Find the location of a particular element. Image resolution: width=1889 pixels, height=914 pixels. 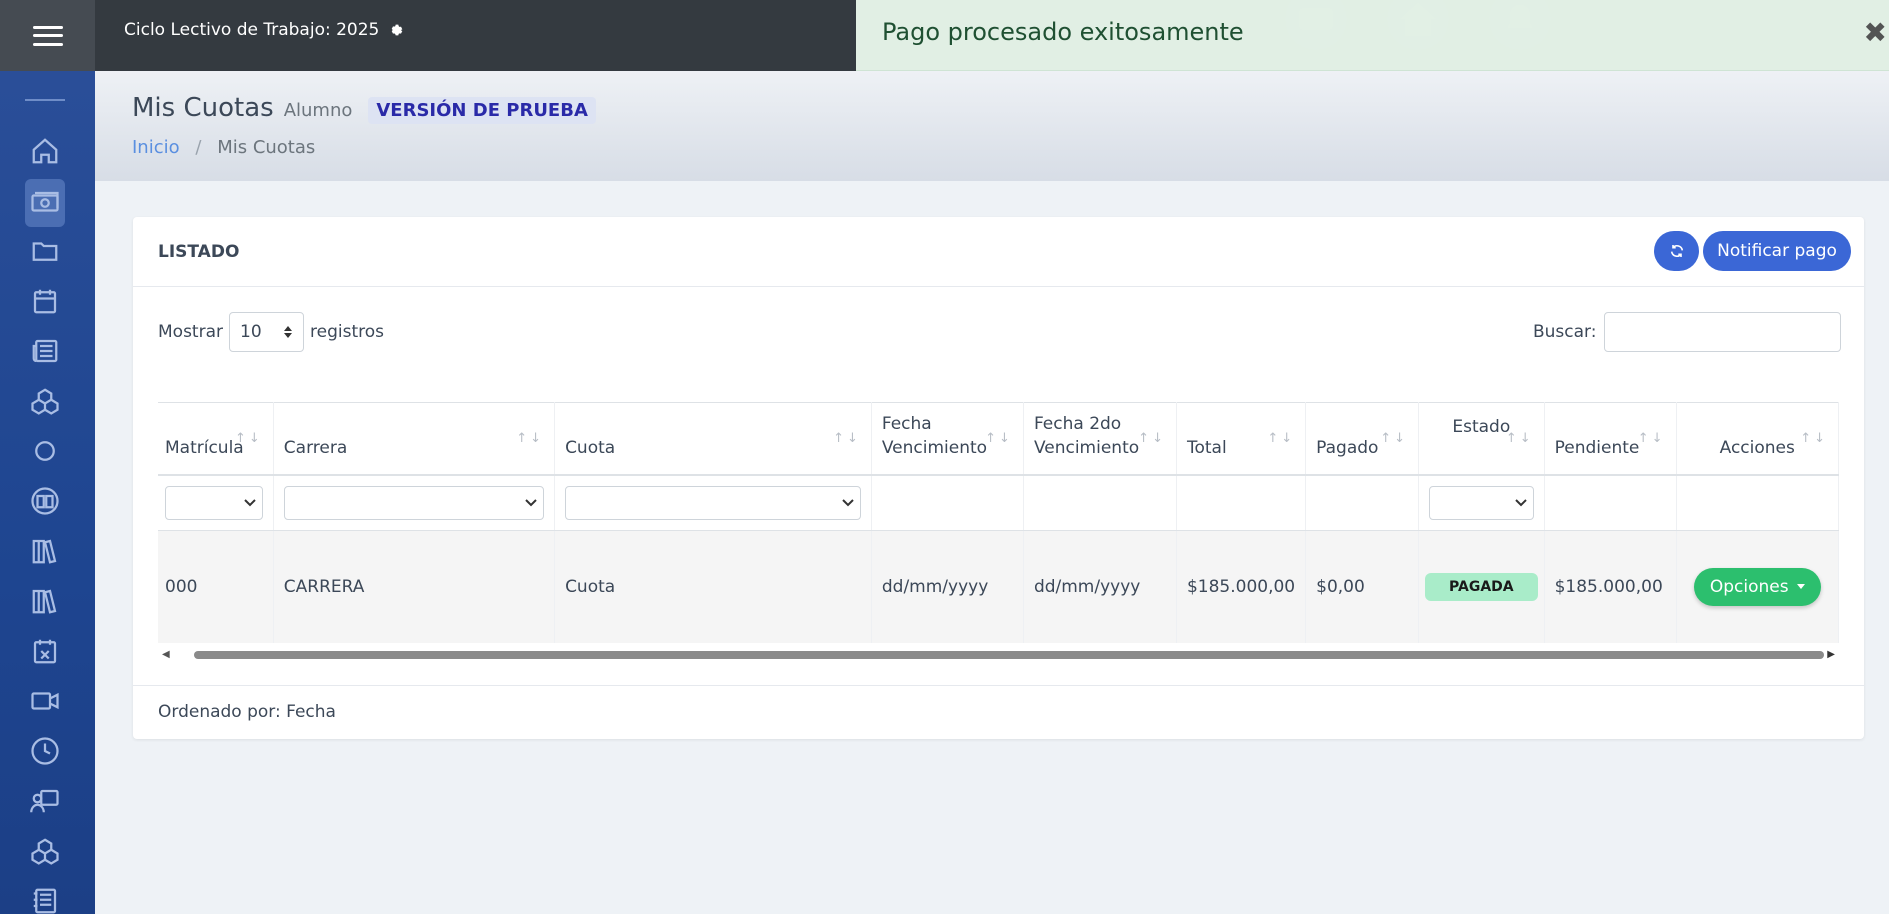

filter-row is located at coordinates (998, 502).